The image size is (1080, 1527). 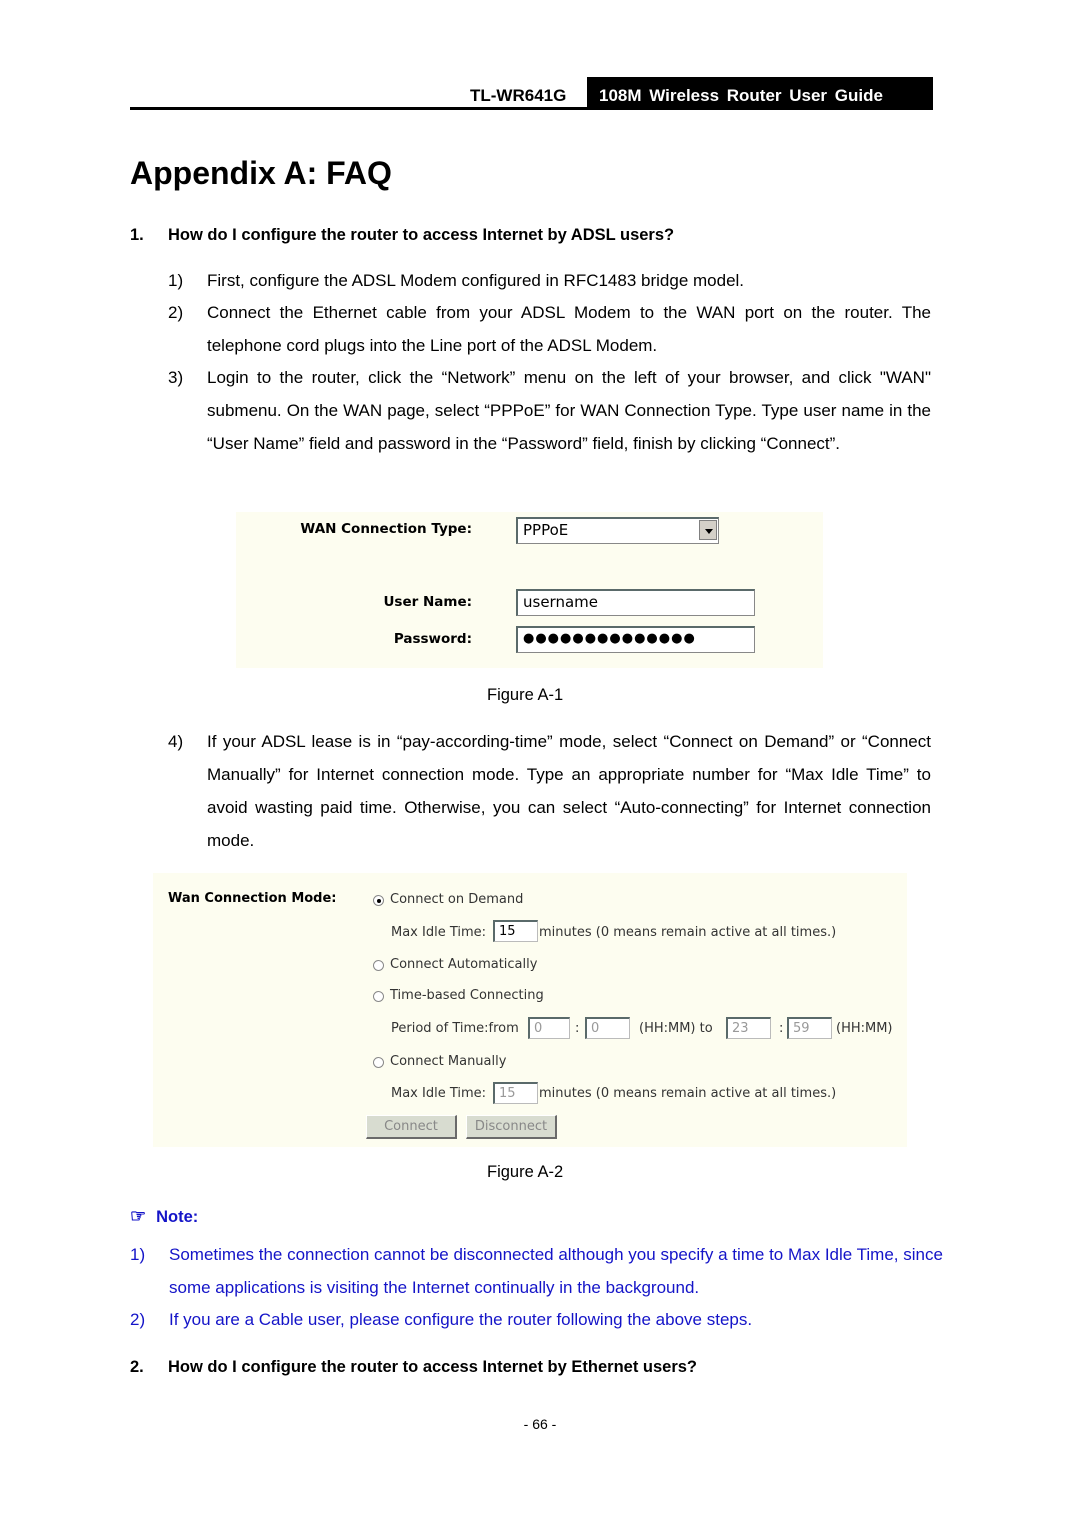 What do you see at coordinates (809, 1028) in the screenshot?
I see `to-mm-input: 59` at bounding box center [809, 1028].